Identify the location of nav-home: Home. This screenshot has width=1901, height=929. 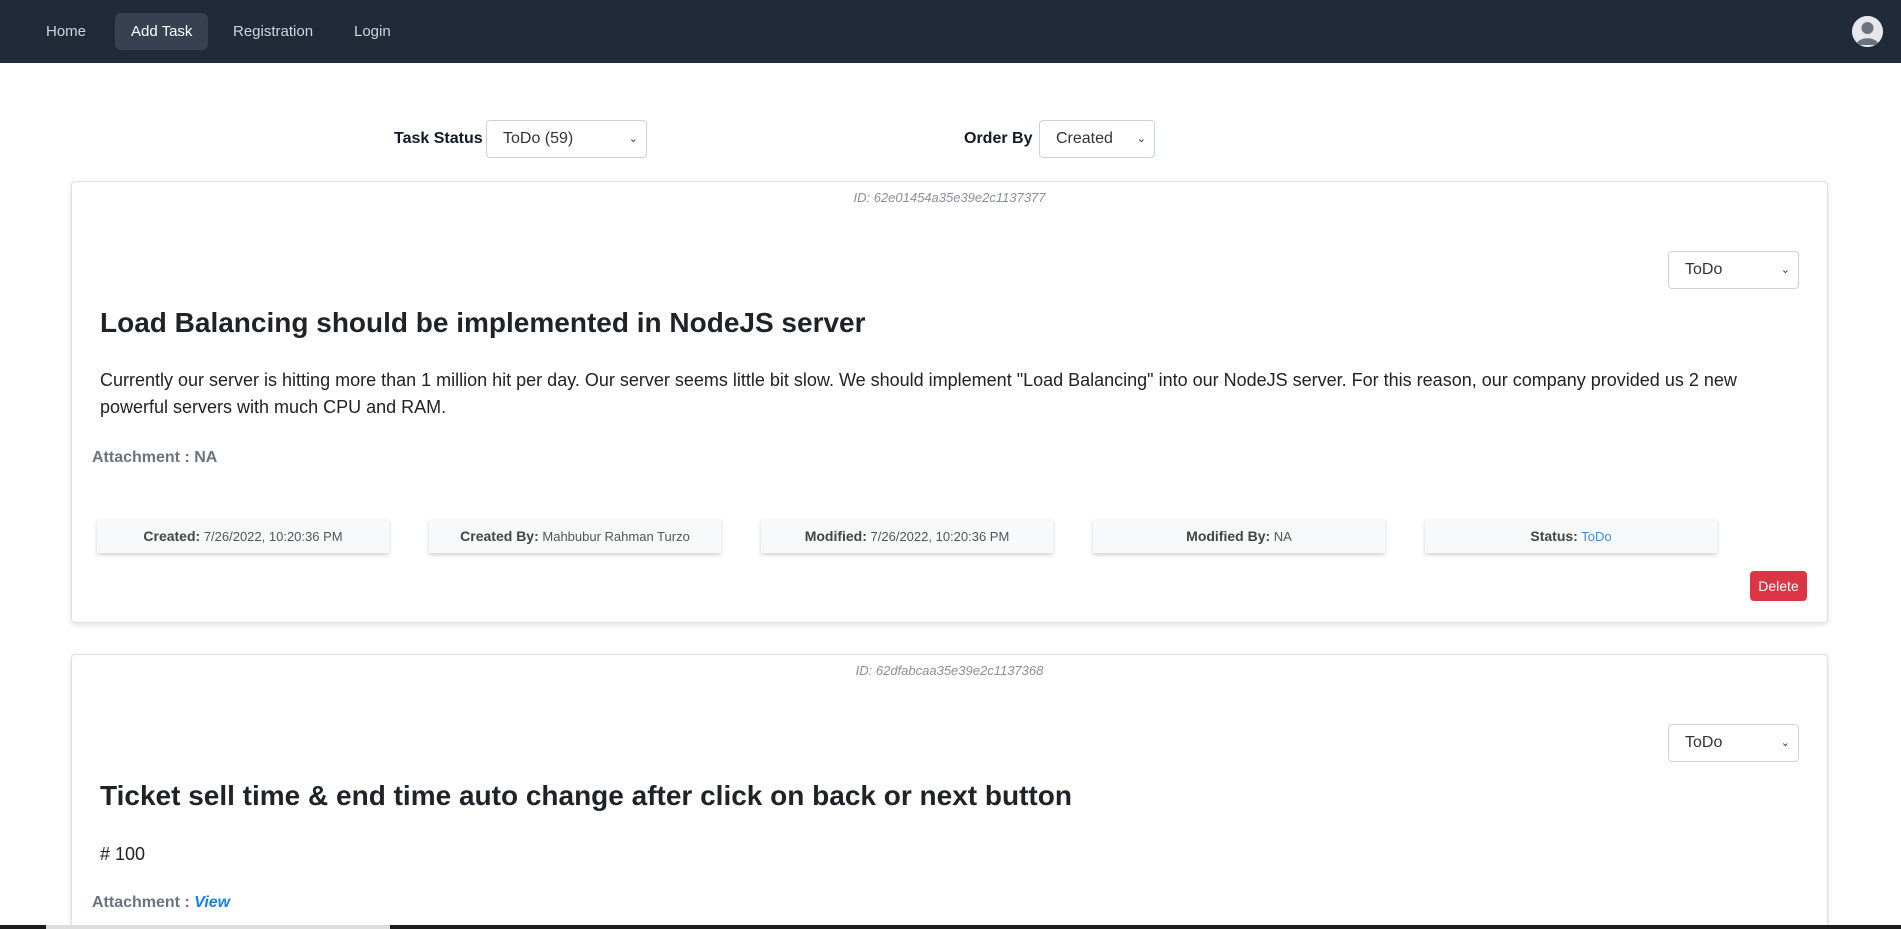
(66, 31).